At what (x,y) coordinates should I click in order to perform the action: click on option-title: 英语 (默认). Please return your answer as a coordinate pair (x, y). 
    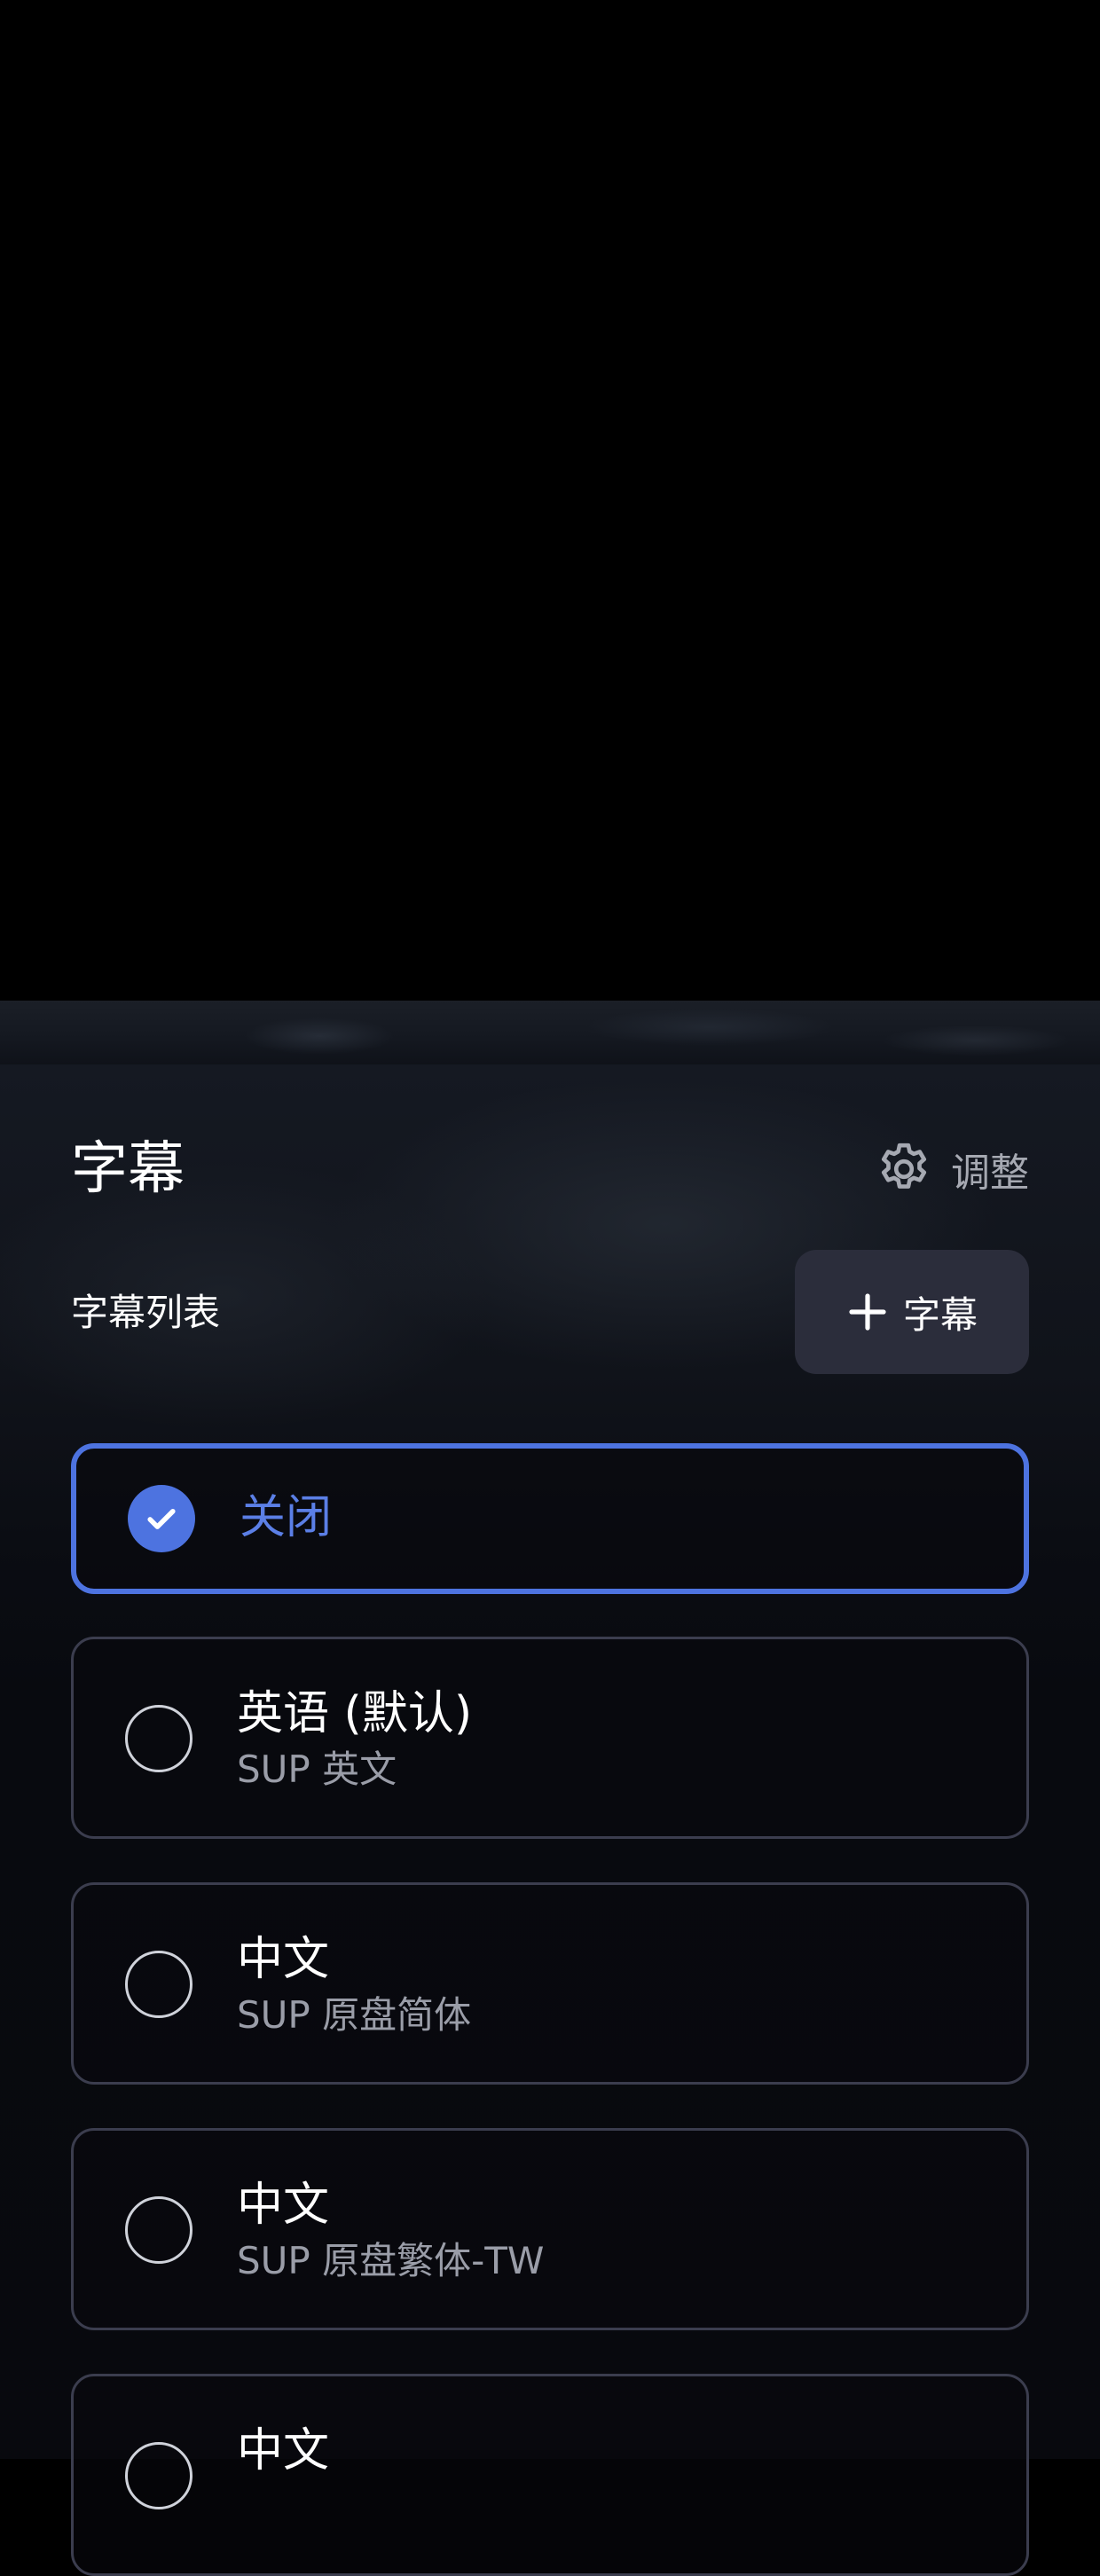
    Looking at the image, I should click on (355, 1713).